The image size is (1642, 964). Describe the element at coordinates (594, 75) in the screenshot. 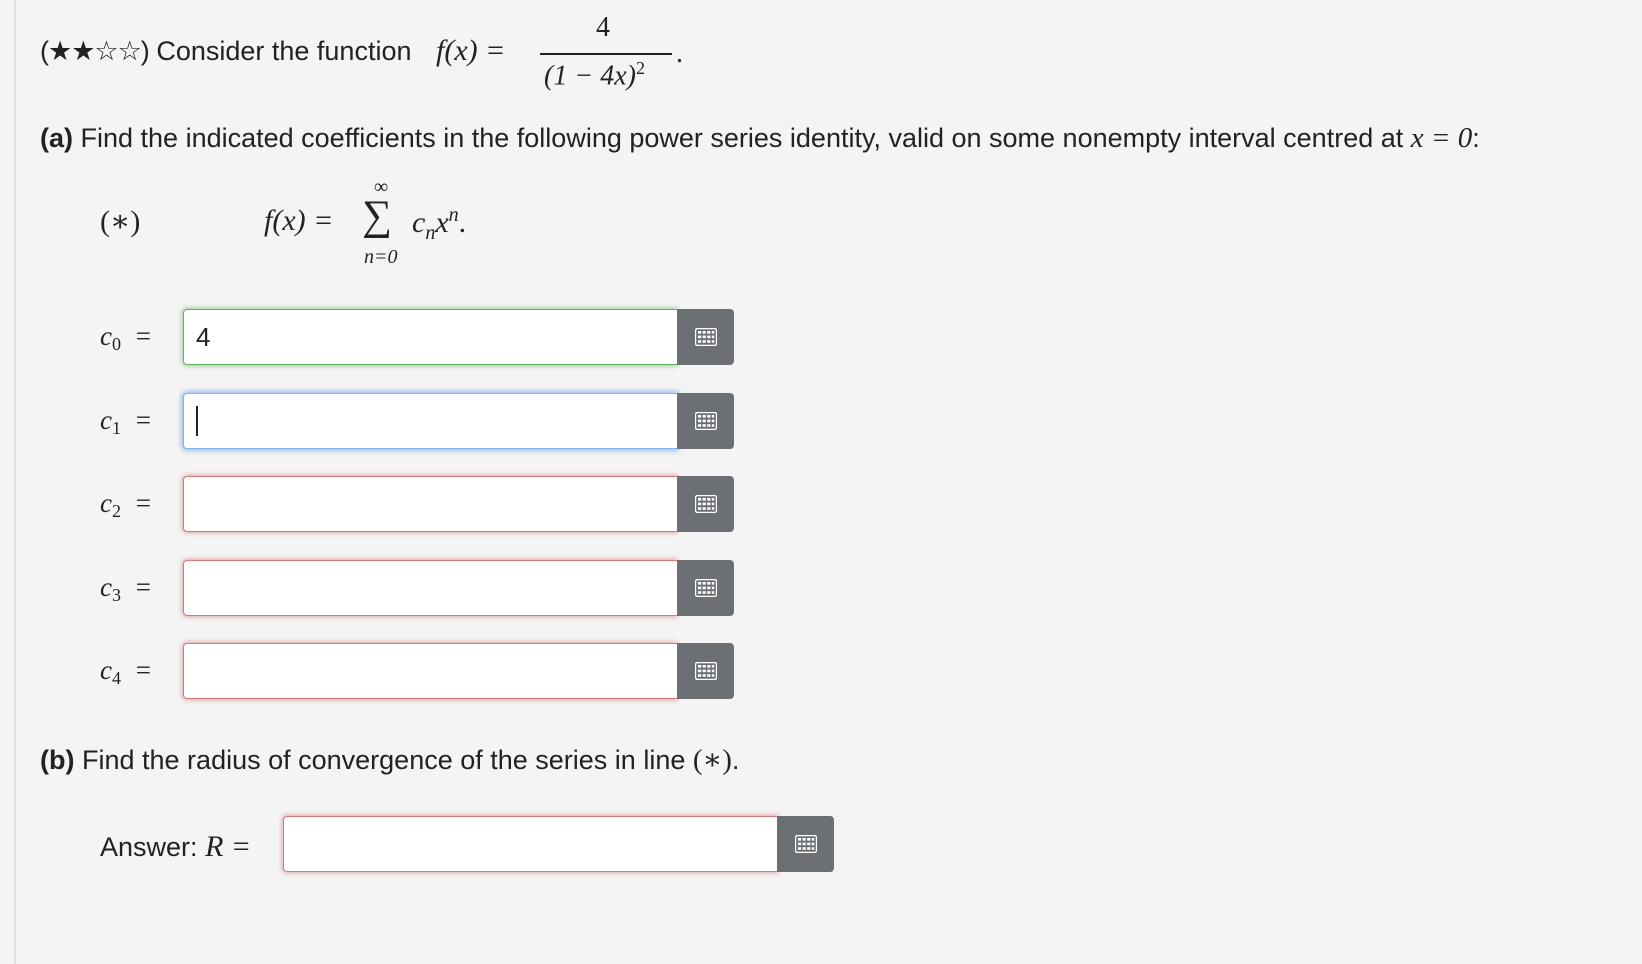

I see `fraction-denominator: (1 − 4x)2` at that location.